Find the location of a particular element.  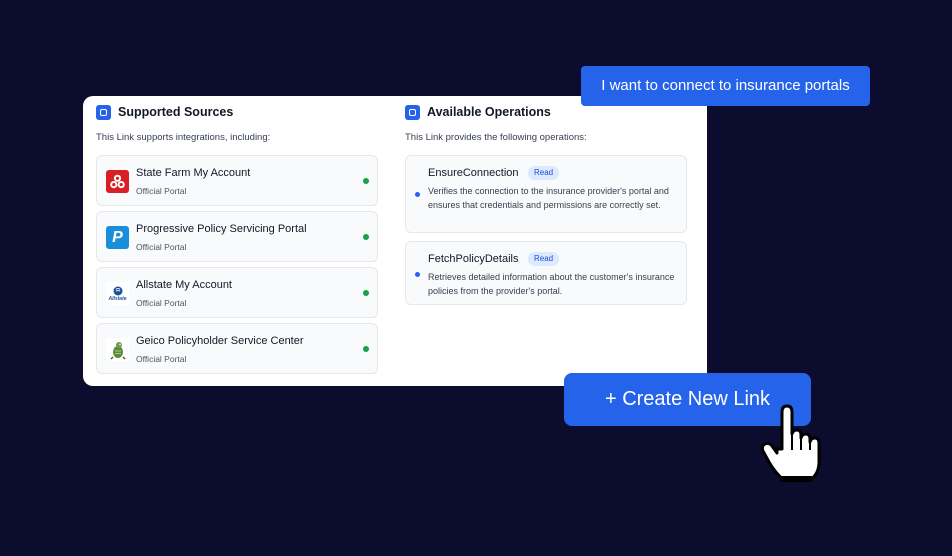

available-operations-header: Available Operations is located at coordinates (478, 112).